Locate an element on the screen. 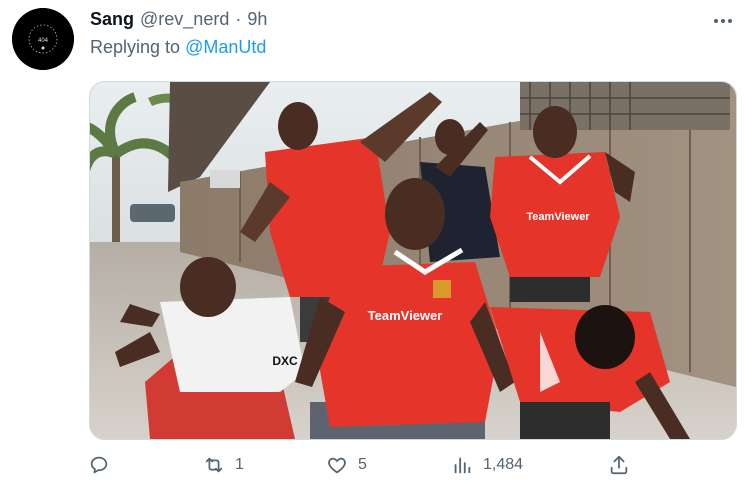 This screenshot has height=490, width=750. views-chart-icon is located at coordinates (462, 465).